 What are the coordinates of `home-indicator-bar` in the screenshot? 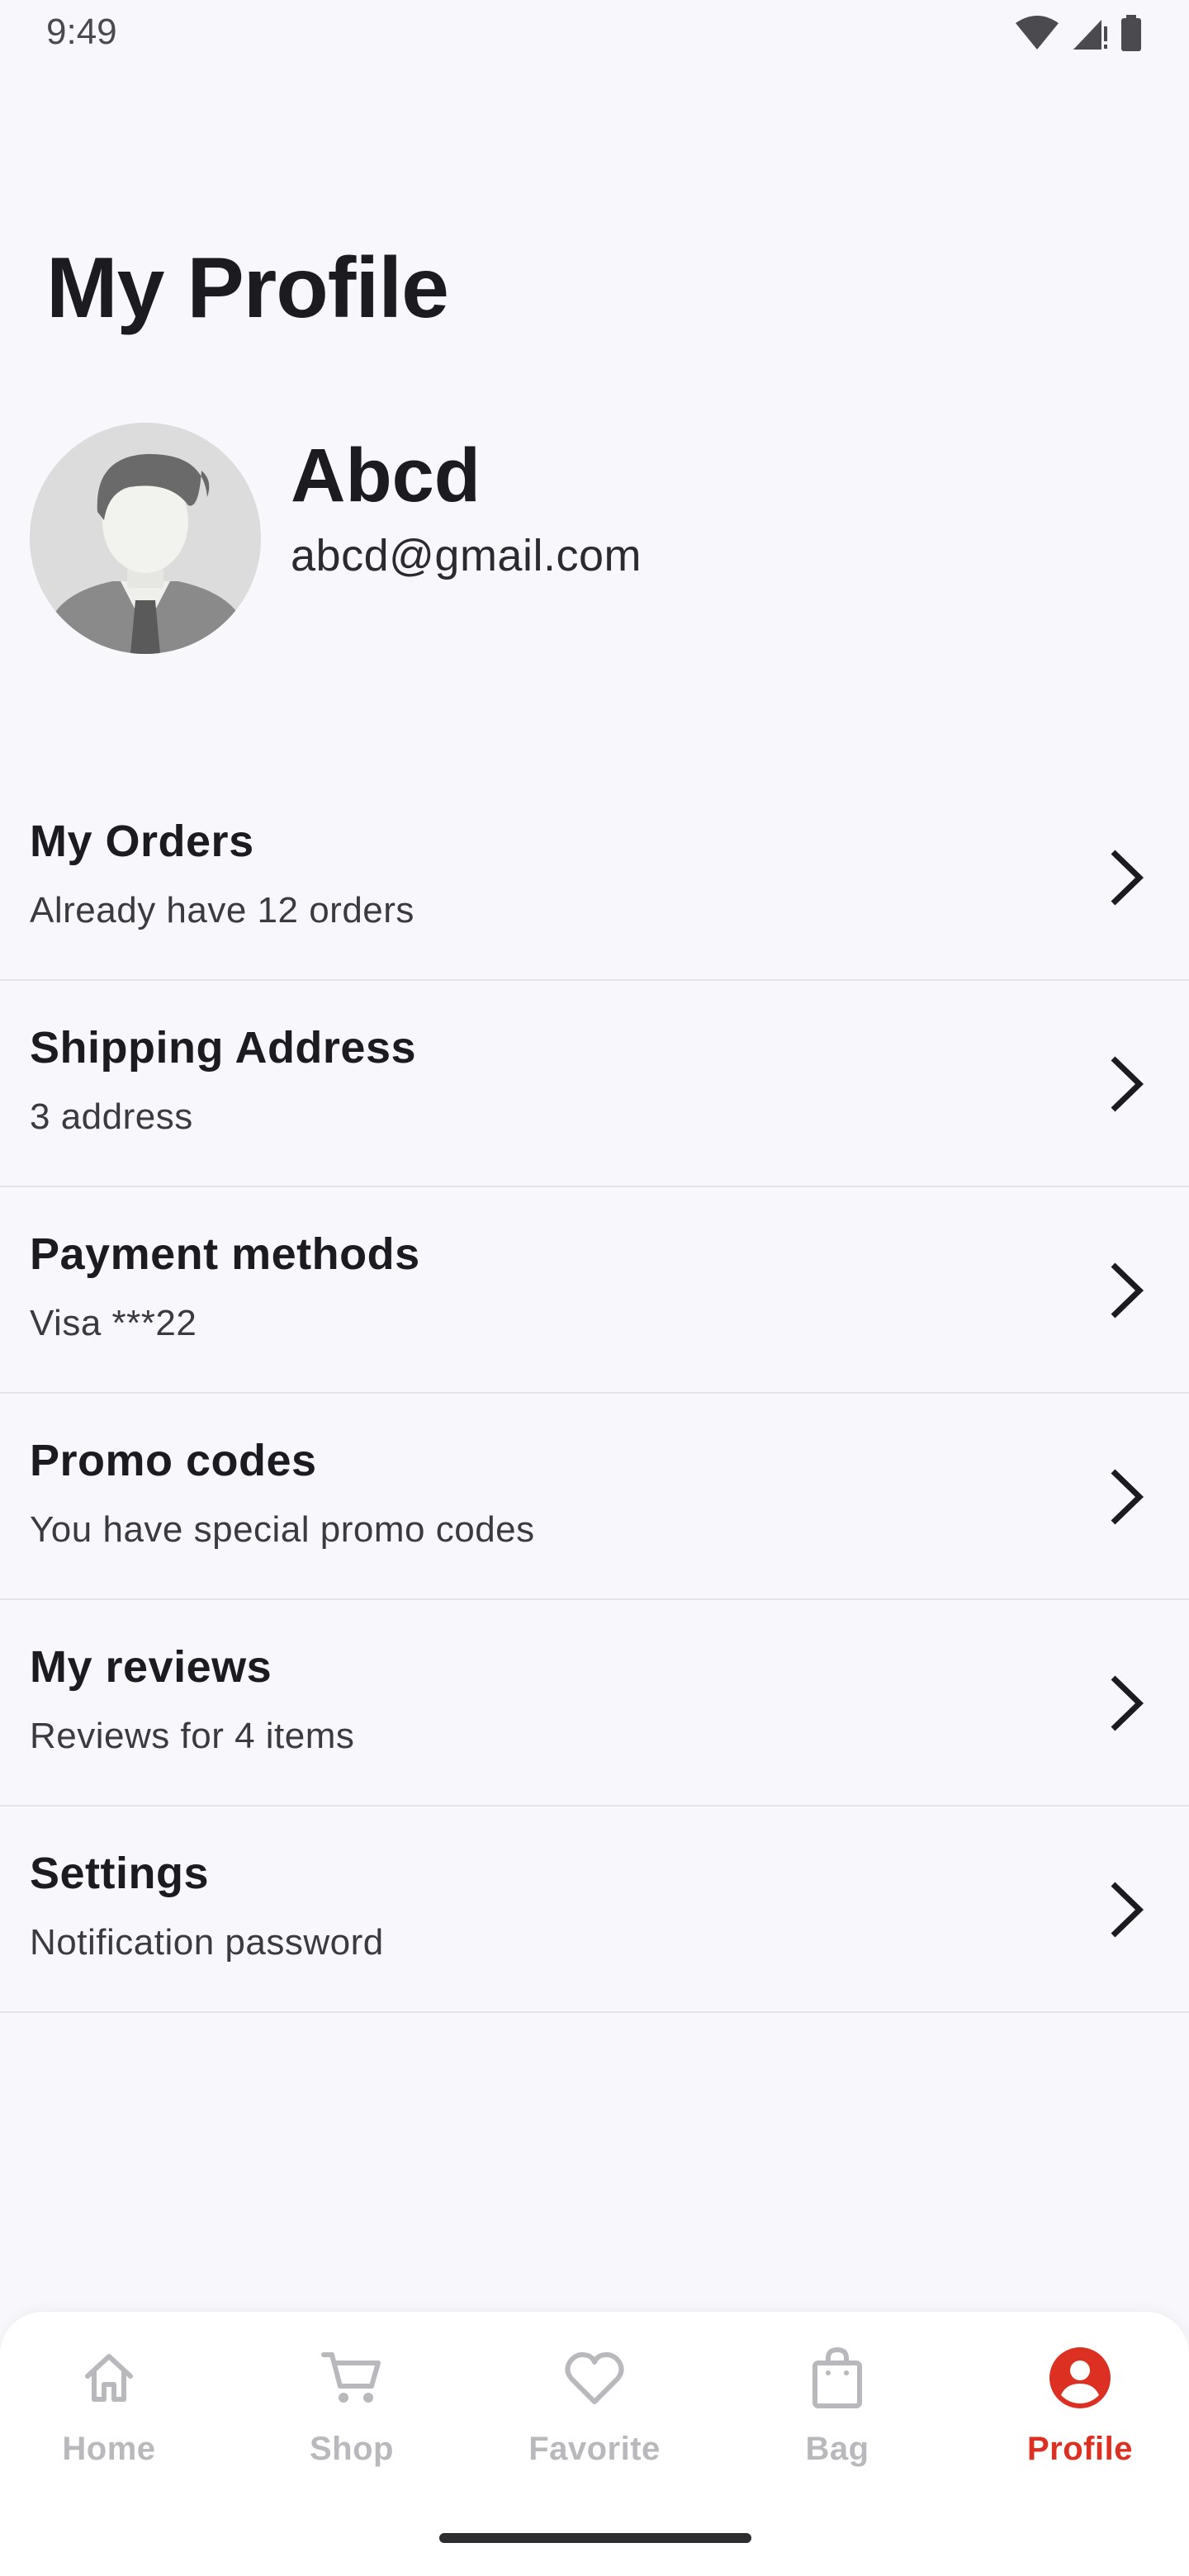 It's located at (595, 2538).